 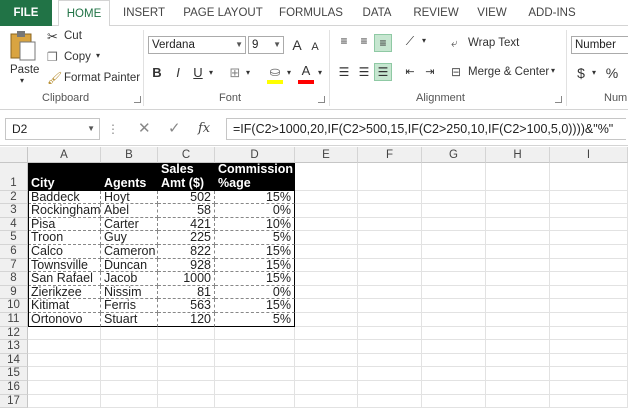 What do you see at coordinates (289, 73) in the screenshot?
I see `fill-dropdown-icon: ▾` at bounding box center [289, 73].